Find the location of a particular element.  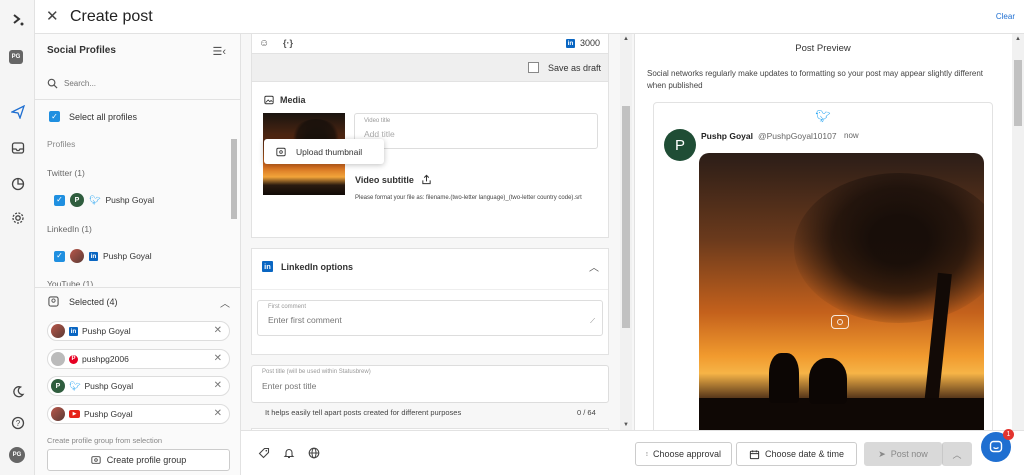

profile-search is located at coordinates (137, 83).